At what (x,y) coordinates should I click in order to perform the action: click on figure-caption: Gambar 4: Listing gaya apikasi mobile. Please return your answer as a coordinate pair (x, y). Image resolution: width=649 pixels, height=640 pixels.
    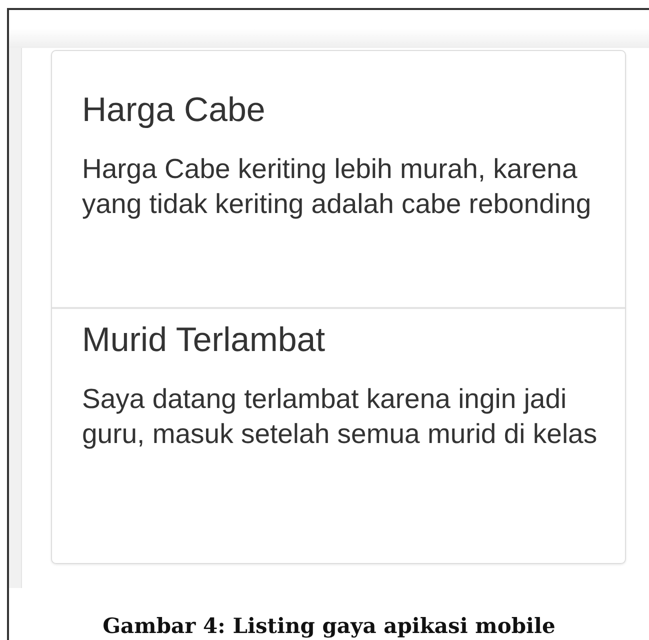
    Looking at the image, I should click on (329, 626).